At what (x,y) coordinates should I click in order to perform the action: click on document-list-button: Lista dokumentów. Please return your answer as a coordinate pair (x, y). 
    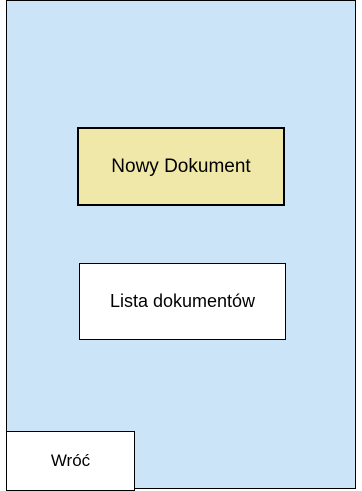
    Looking at the image, I should click on (182, 301).